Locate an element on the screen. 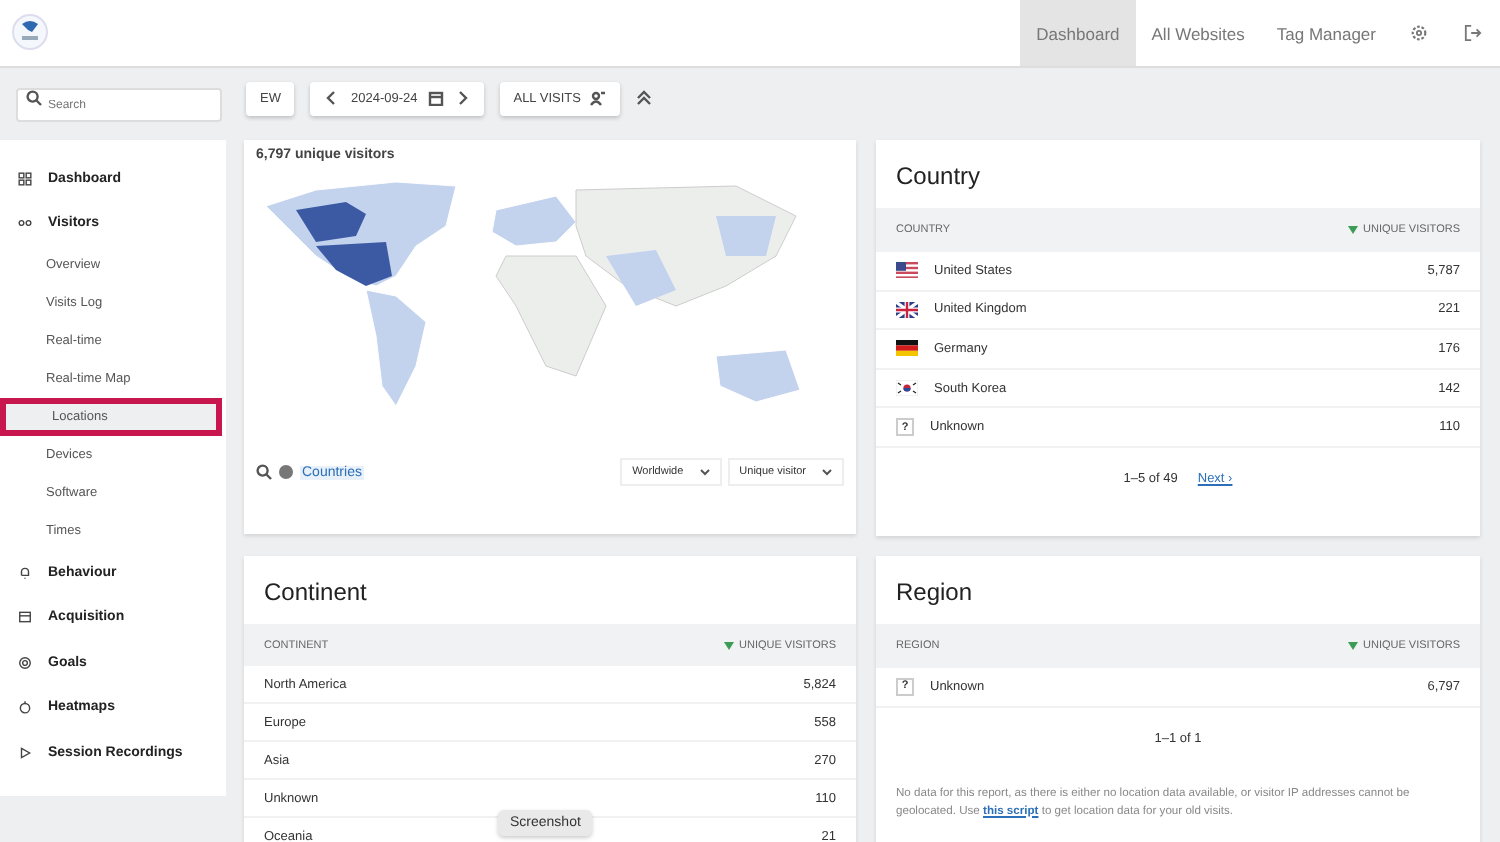 This screenshot has height=842, width=1500. previous-icon is located at coordinates (332, 98).